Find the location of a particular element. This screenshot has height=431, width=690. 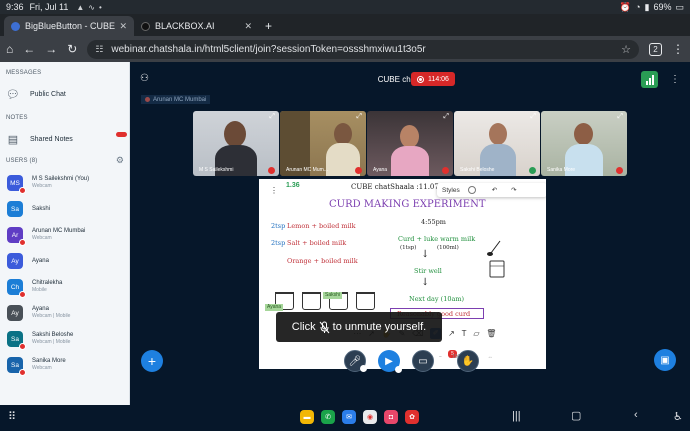

tab-switcher-button: 2 is located at coordinates (655, 49).